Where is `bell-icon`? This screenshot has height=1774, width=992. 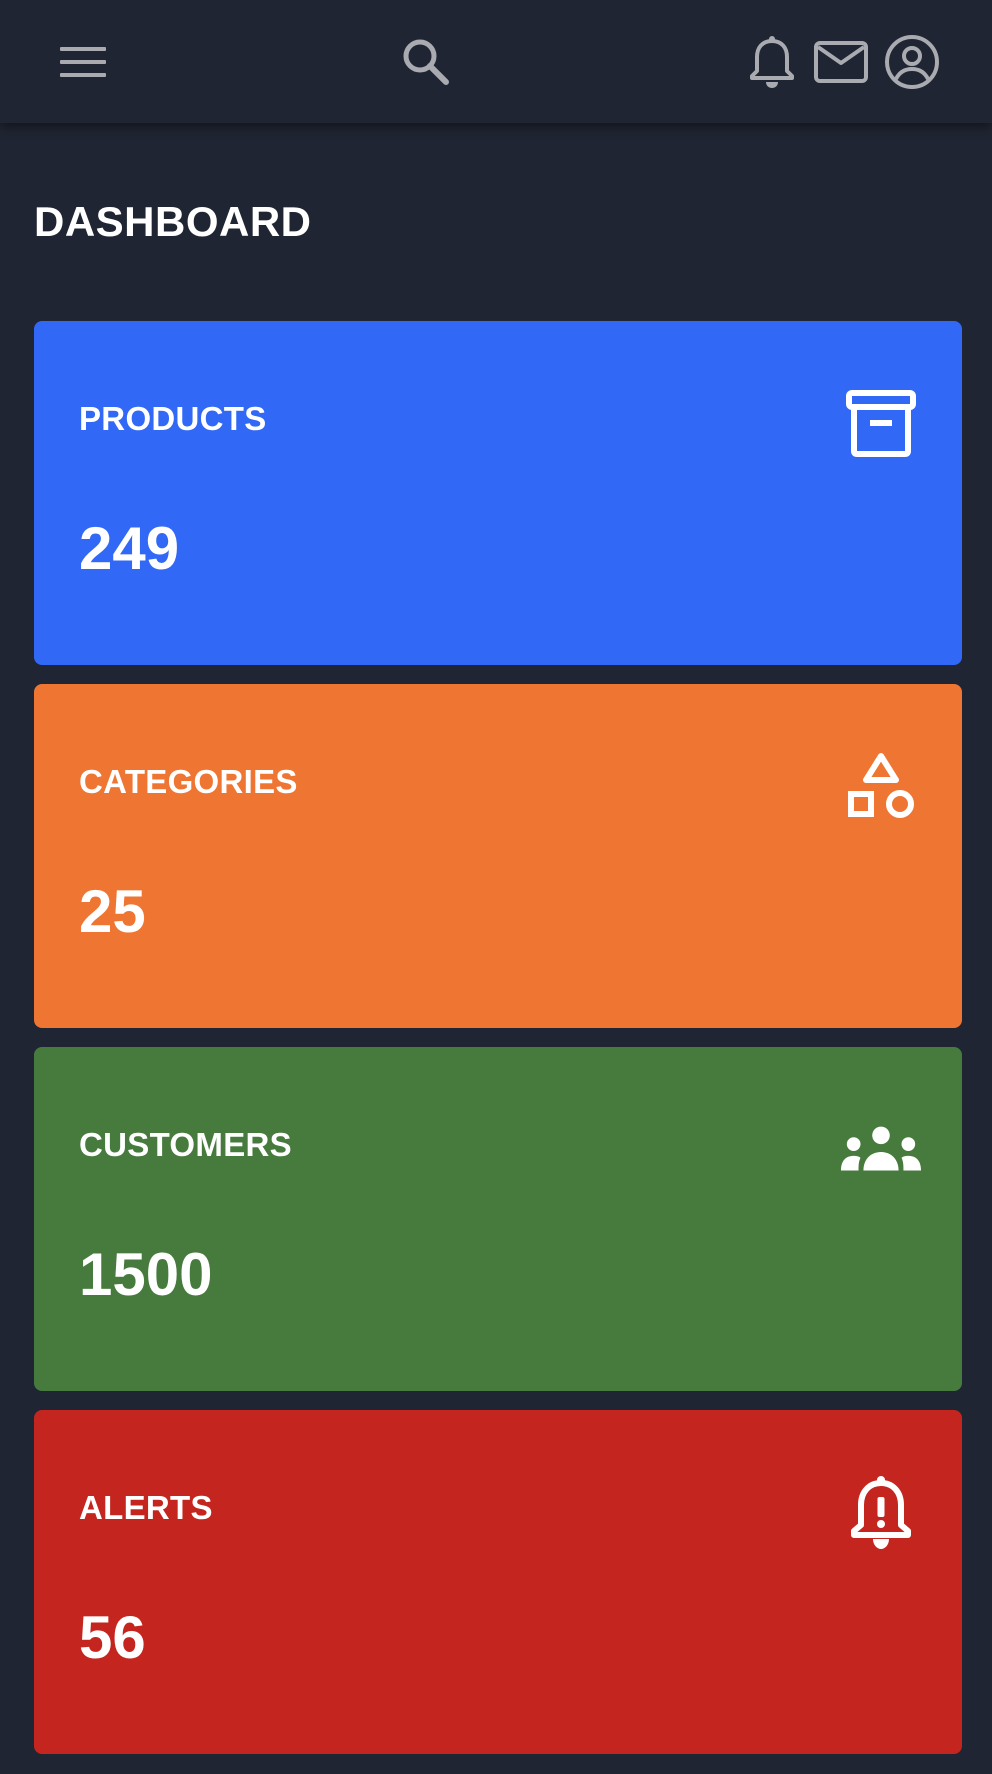
bell-icon is located at coordinates (772, 62).